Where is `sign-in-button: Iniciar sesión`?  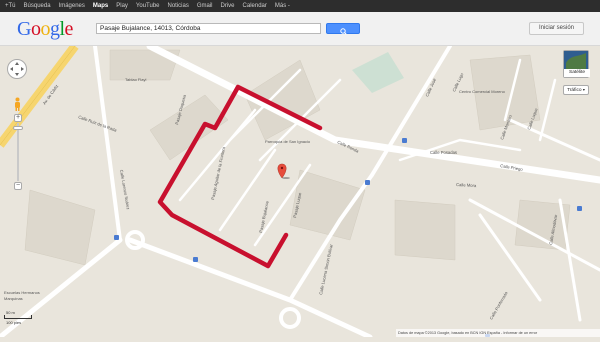
sign-in-button: Iniciar sesión is located at coordinates (556, 28).